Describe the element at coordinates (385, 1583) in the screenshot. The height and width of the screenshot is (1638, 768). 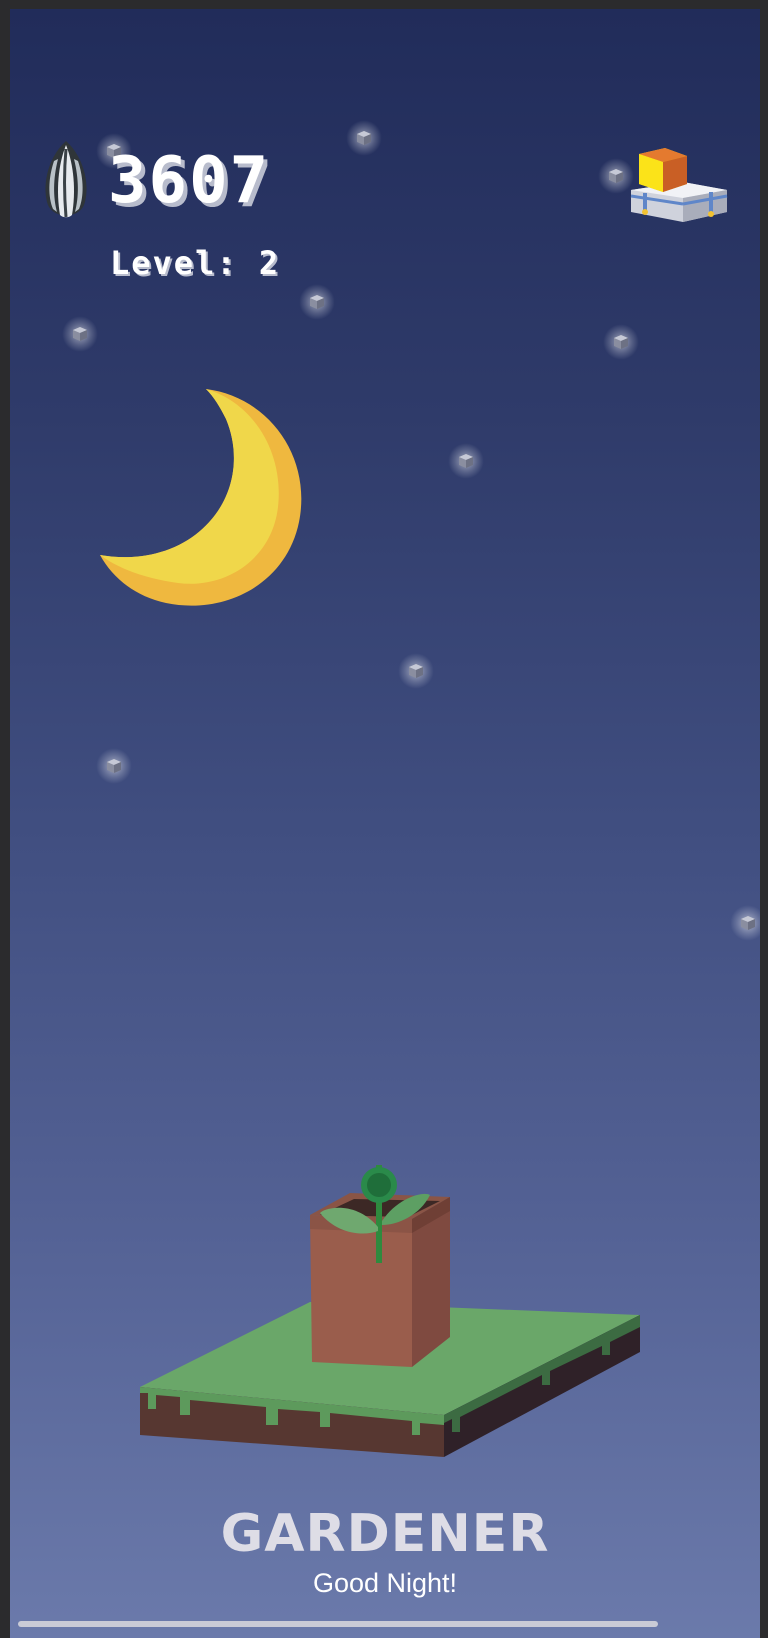
I see `greeting-text: Good Night!` at that location.